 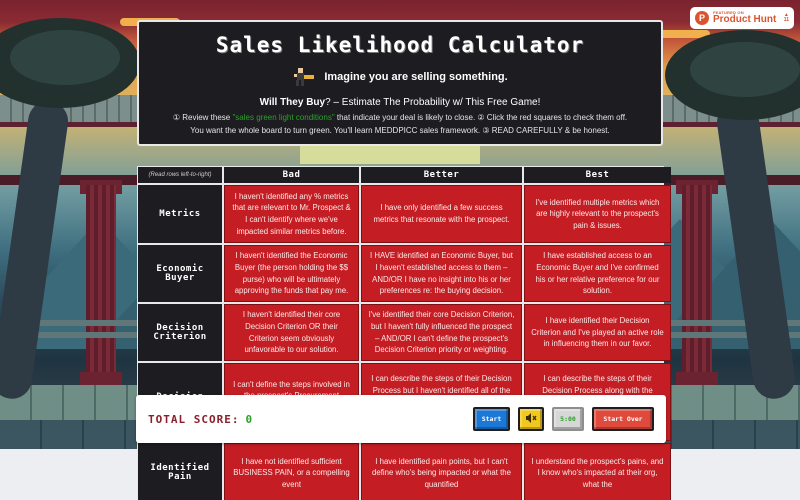 I want to click on column-header-best: Best, so click(x=597, y=175).